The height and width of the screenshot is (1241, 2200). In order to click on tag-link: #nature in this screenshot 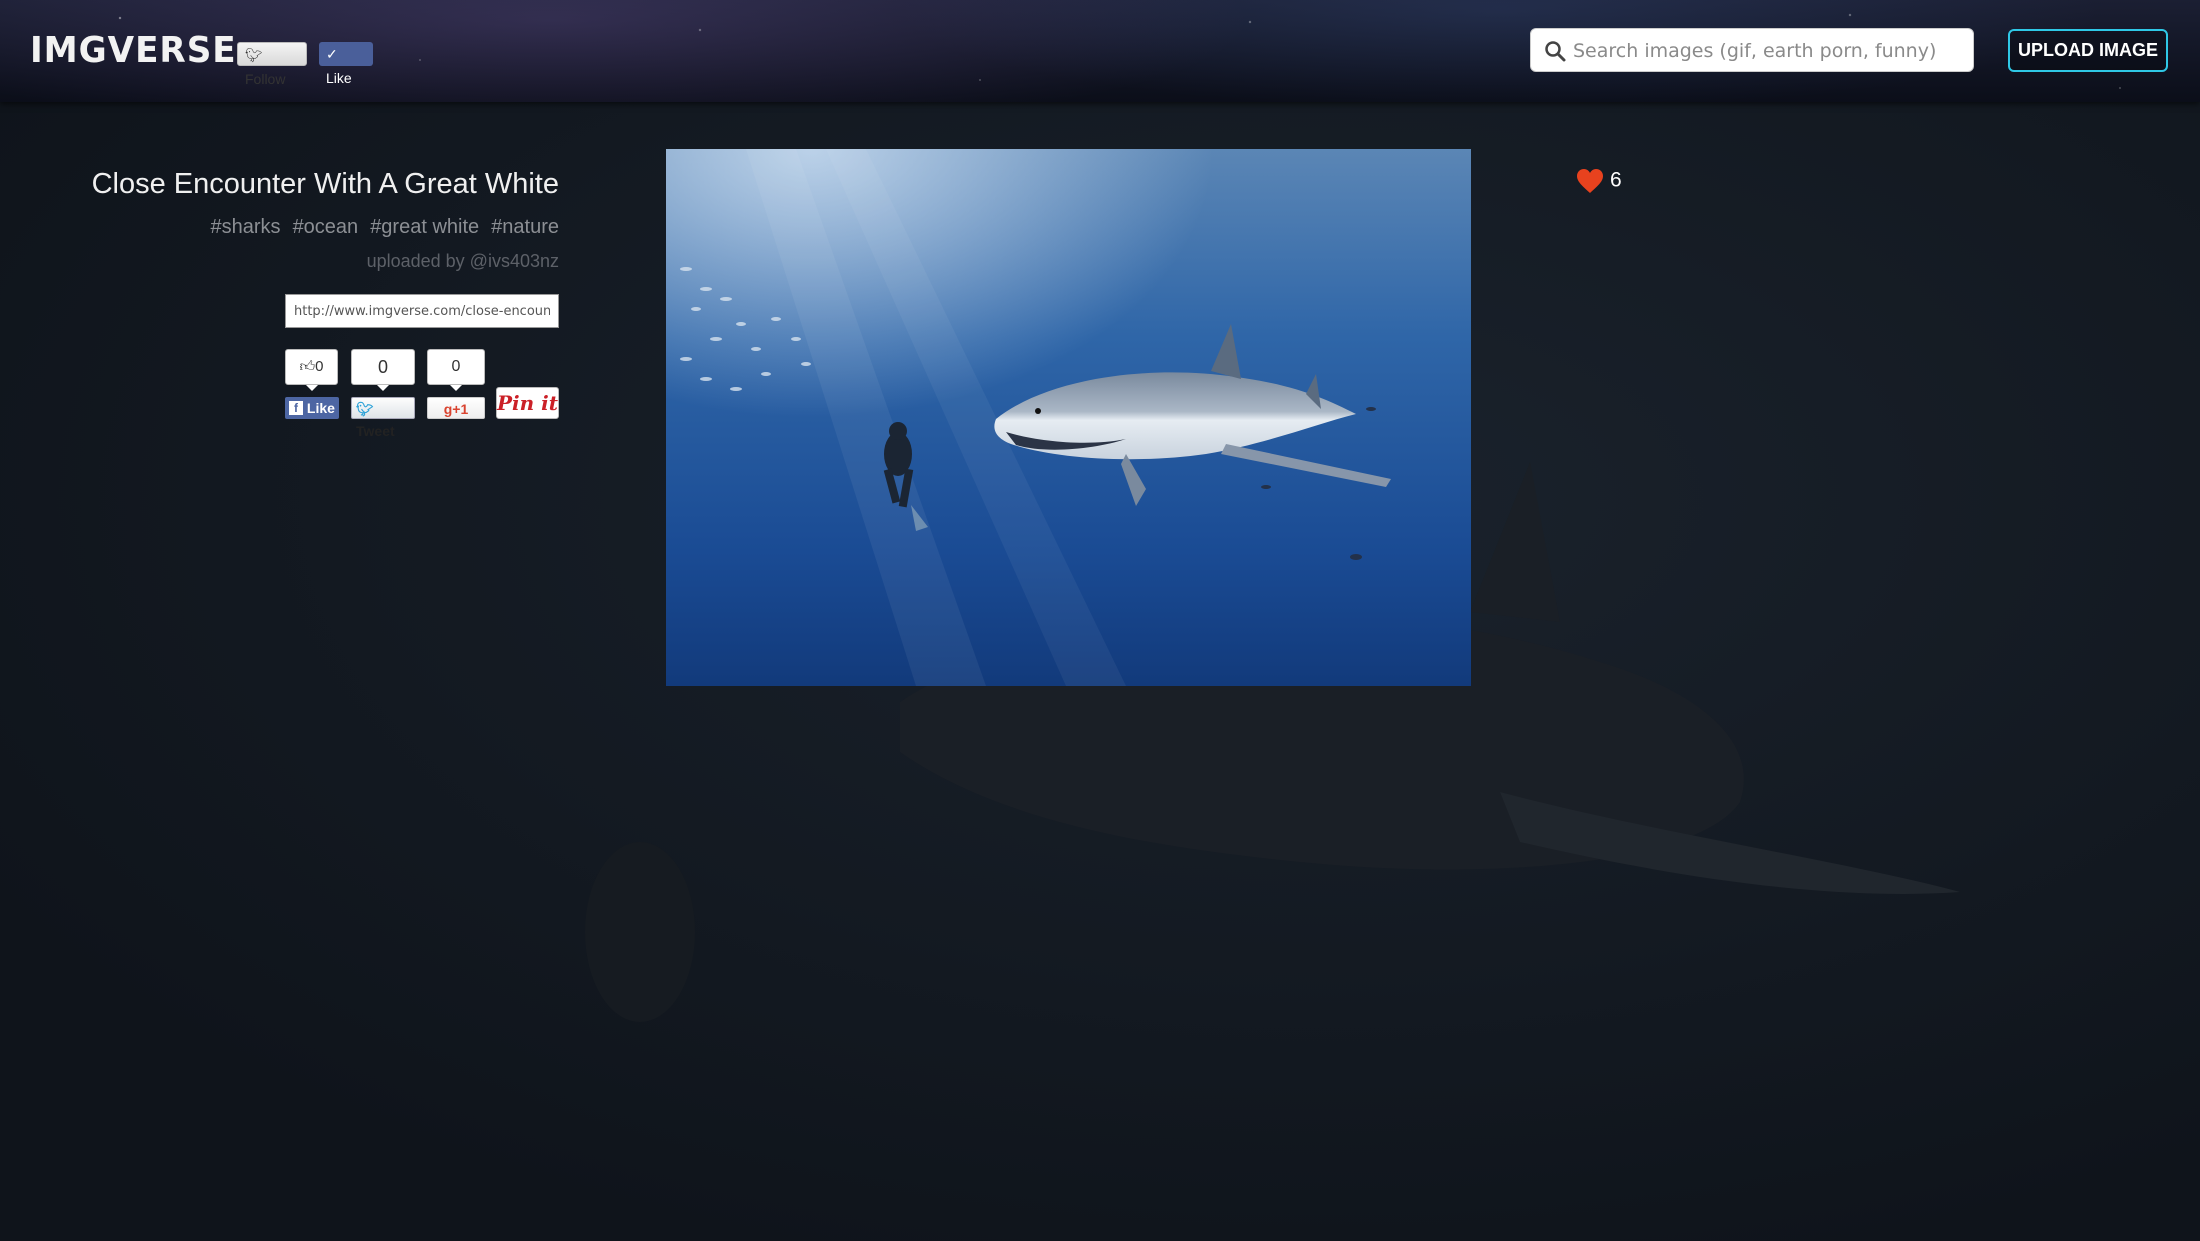, I will do `click(525, 227)`.